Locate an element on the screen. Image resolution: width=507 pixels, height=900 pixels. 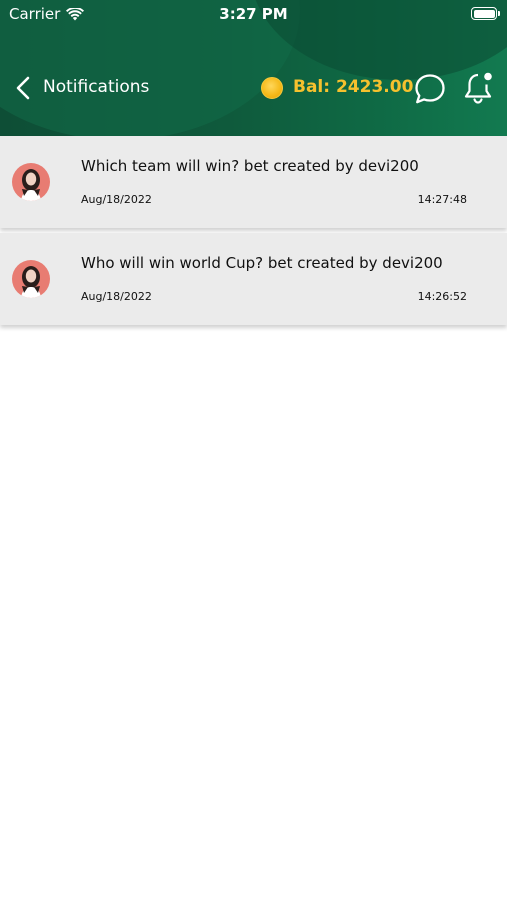
status-time: 3:27 PM is located at coordinates (253, 14).